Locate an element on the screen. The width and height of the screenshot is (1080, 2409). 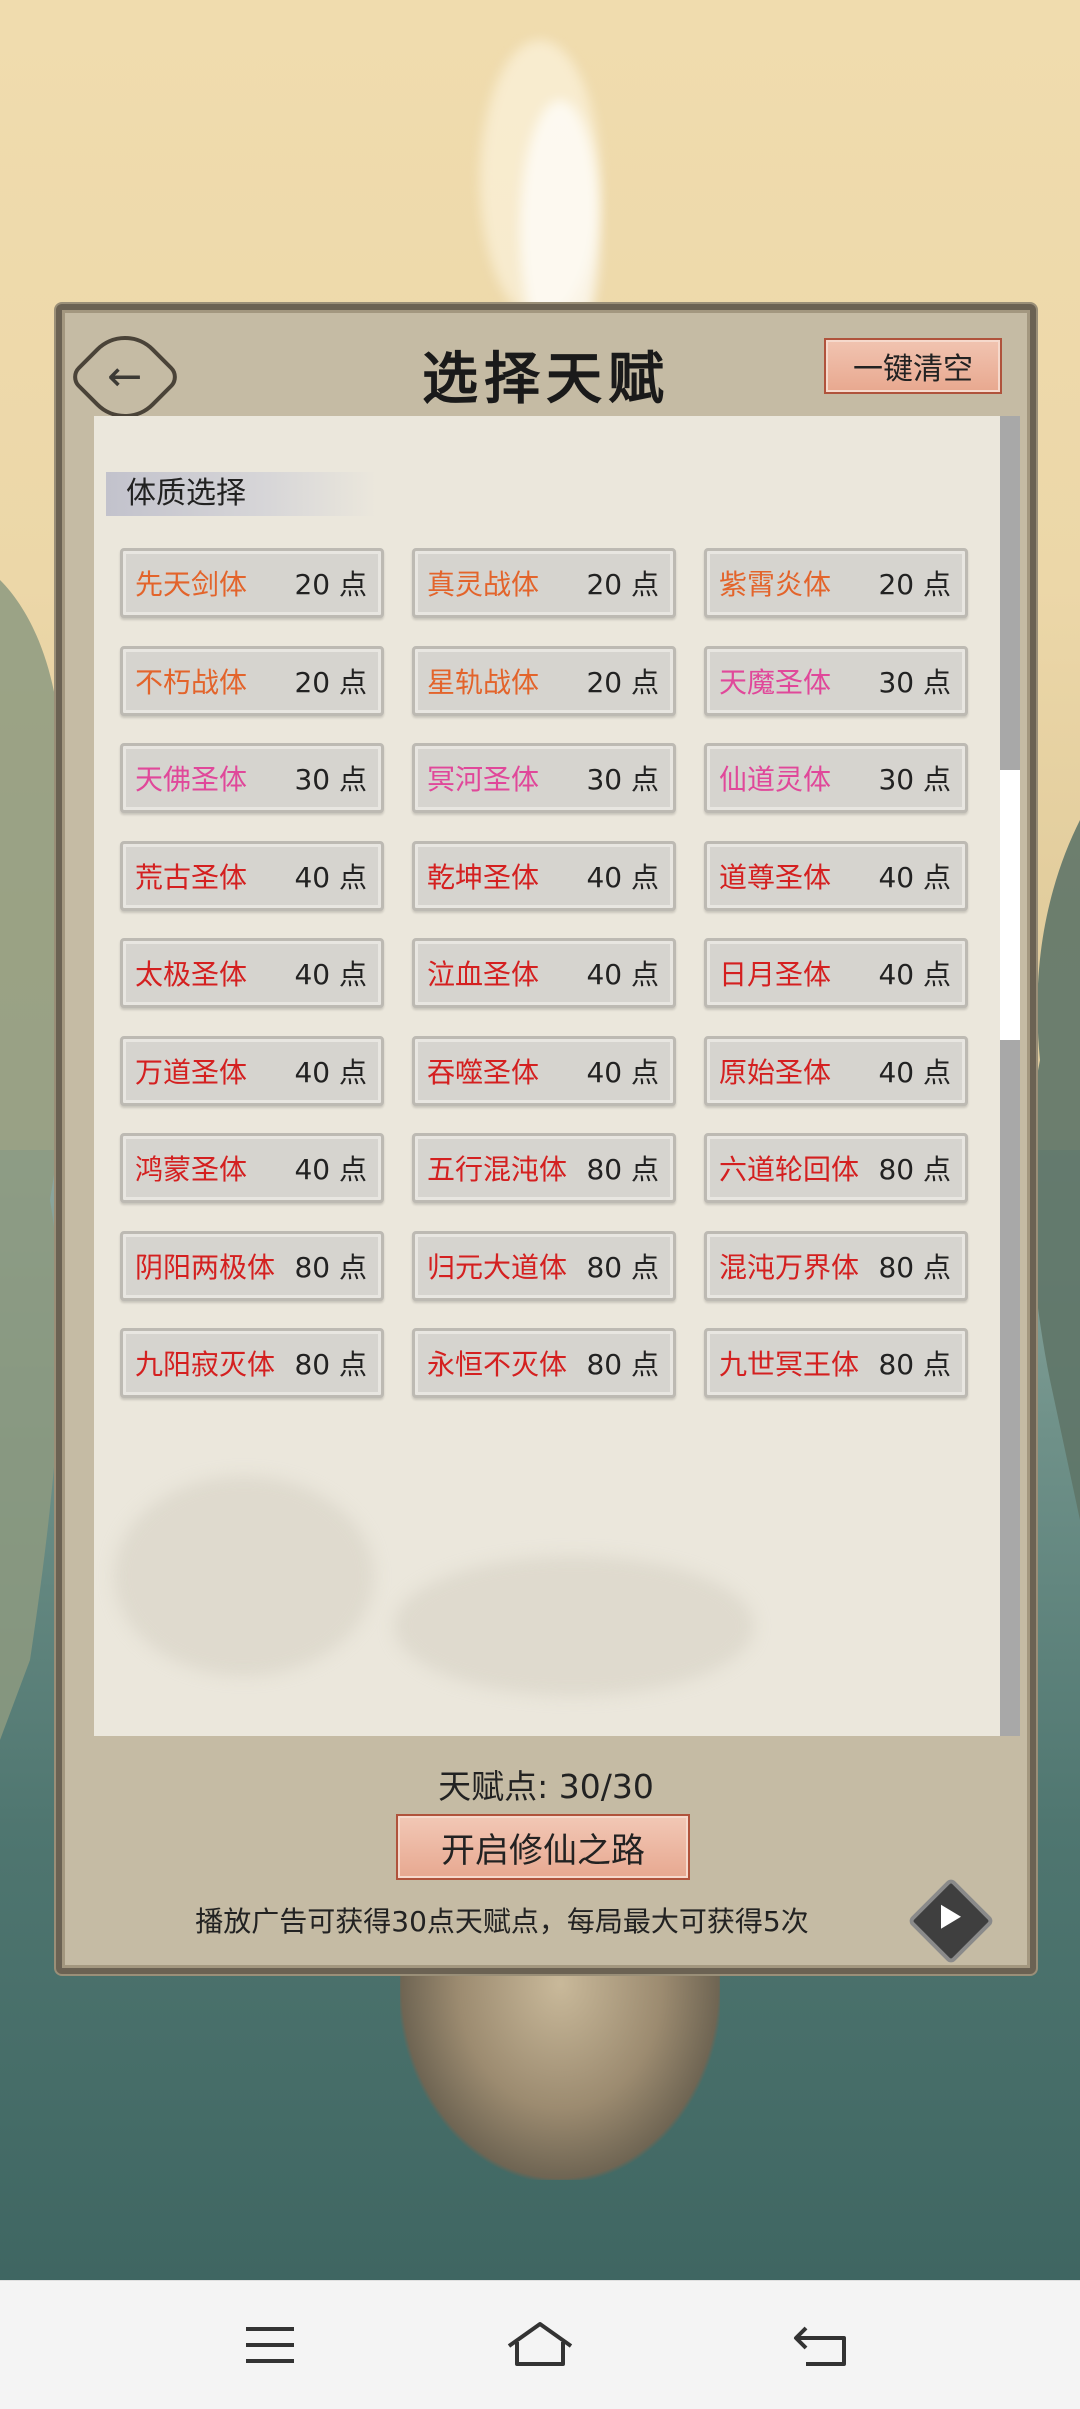
talent-option: 万道圣体 40 点 is located at coordinates (252, 1071).